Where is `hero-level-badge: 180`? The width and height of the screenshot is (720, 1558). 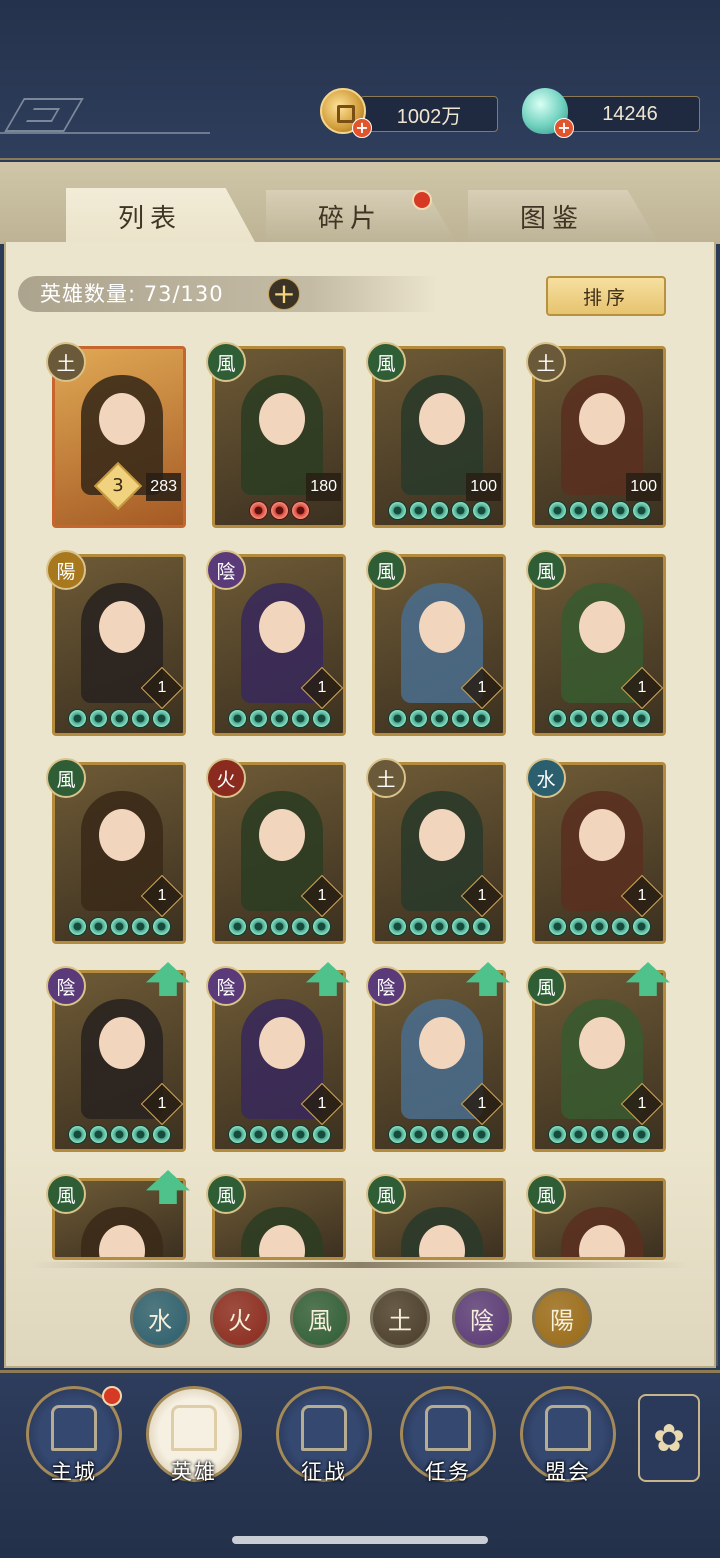 hero-level-badge: 180 is located at coordinates (323, 487).